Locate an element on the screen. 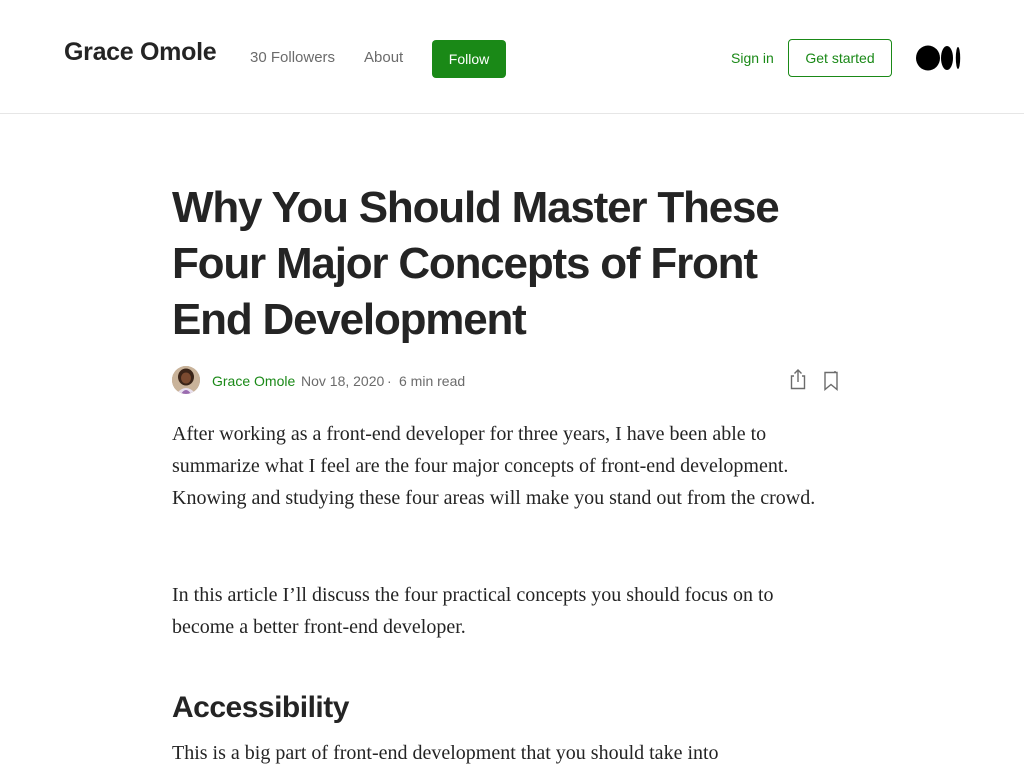  avatar-image is located at coordinates (186, 380).